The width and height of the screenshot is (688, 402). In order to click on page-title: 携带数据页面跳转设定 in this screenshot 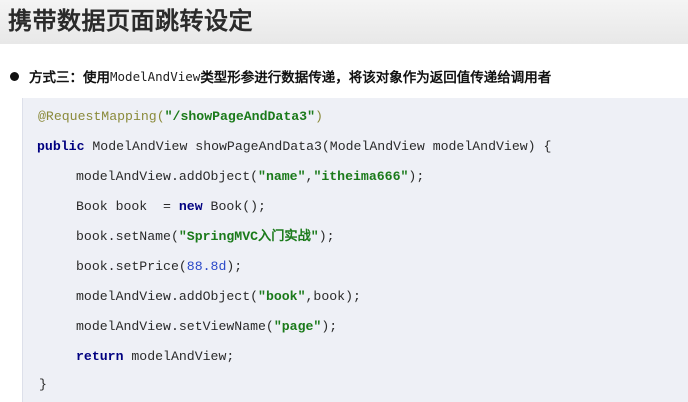, I will do `click(130, 21)`.